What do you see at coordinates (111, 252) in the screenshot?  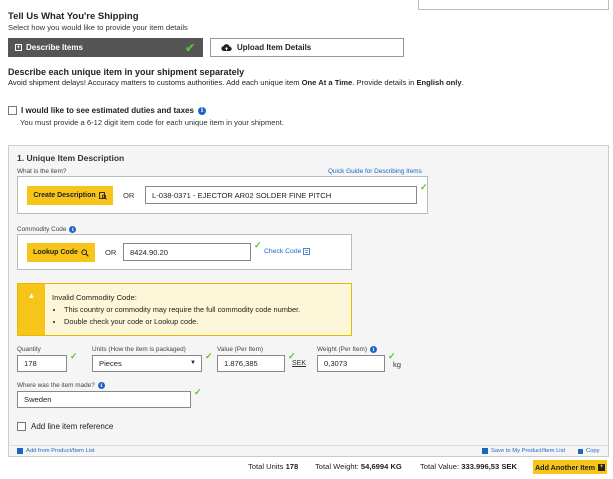 I see `or-text-2: OR` at bounding box center [111, 252].